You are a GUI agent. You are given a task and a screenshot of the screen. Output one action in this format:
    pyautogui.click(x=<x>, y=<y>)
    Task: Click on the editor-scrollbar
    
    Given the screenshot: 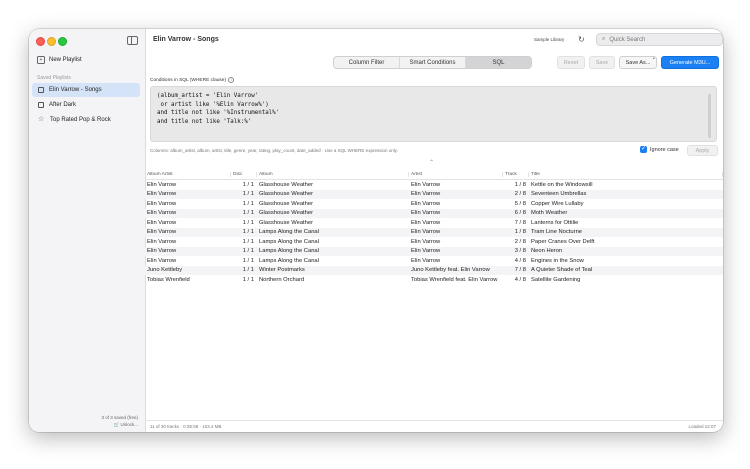 What is the action you would take?
    pyautogui.click(x=709, y=116)
    